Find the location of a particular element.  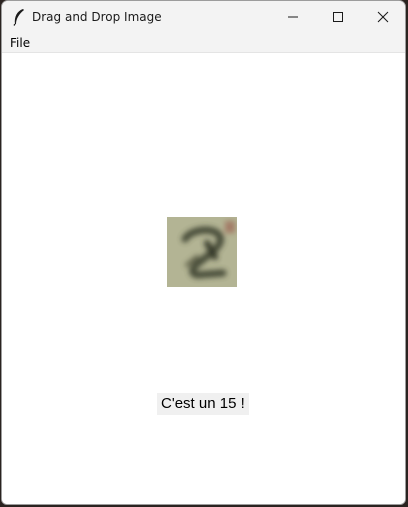

close-icon is located at coordinates (383, 17).